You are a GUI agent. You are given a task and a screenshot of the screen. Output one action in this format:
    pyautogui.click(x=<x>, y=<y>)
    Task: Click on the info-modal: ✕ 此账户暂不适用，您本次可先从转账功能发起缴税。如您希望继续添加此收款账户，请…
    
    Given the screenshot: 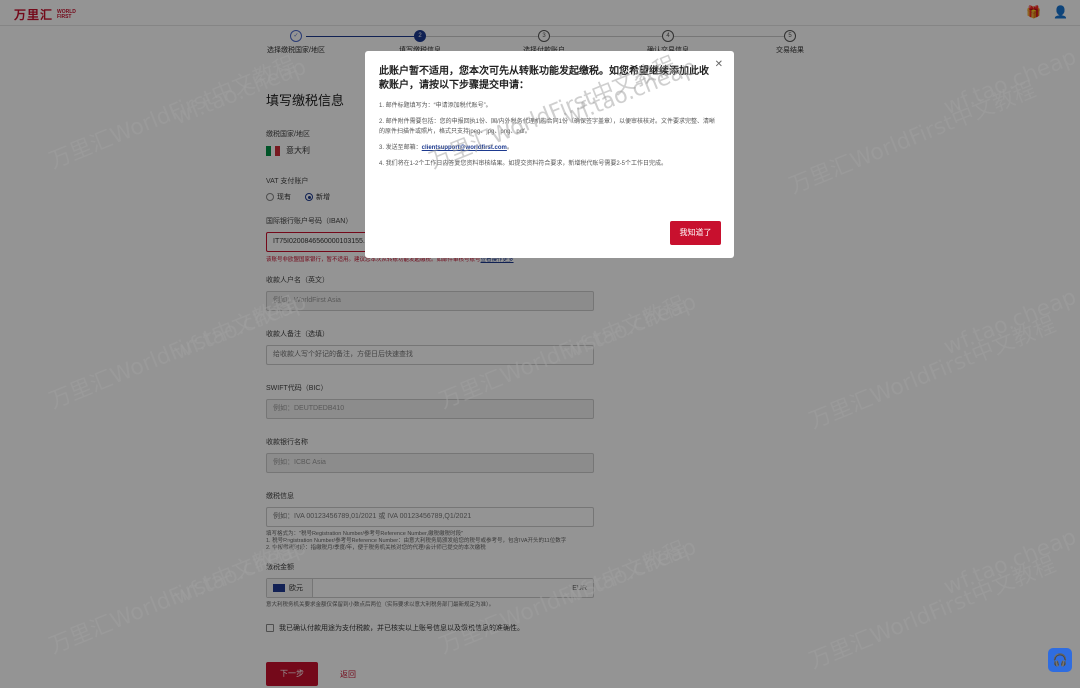 What is the action you would take?
    pyautogui.click(x=549, y=154)
    